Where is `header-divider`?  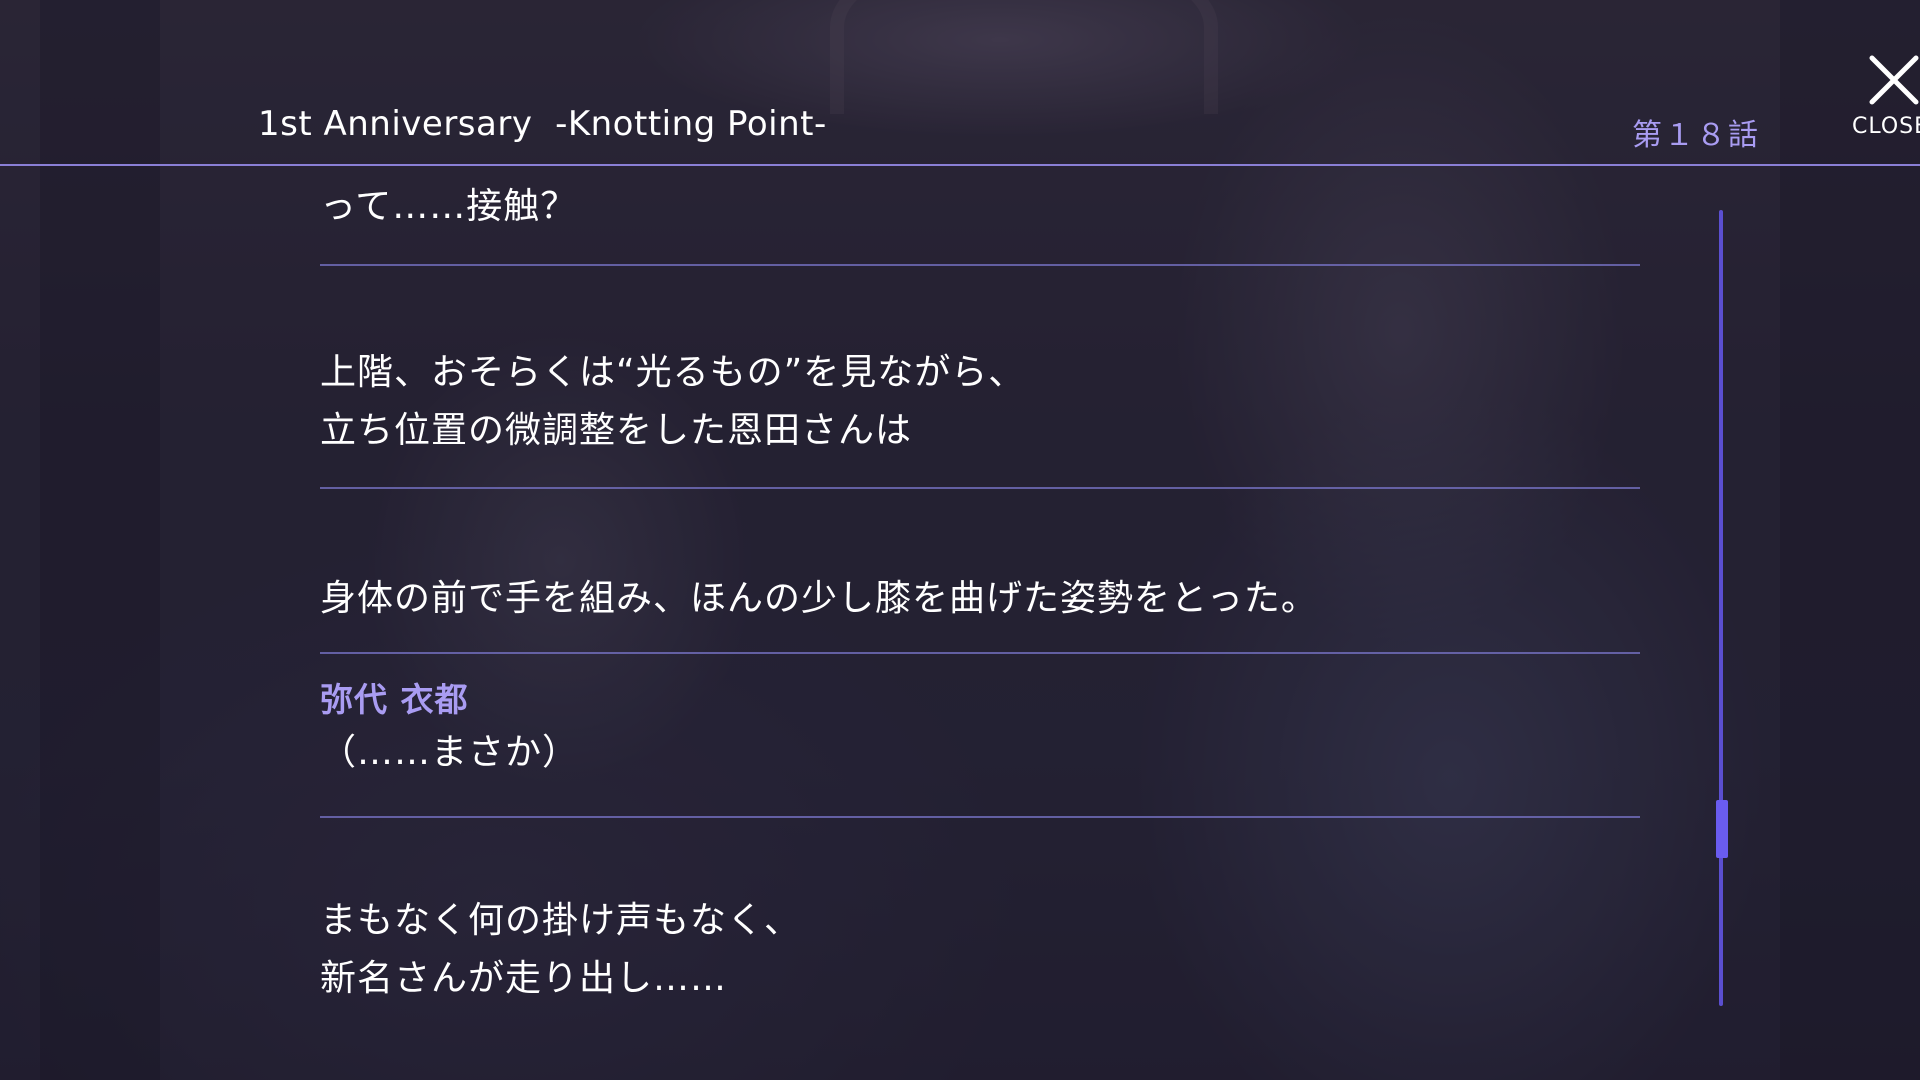
header-divider is located at coordinates (960, 165).